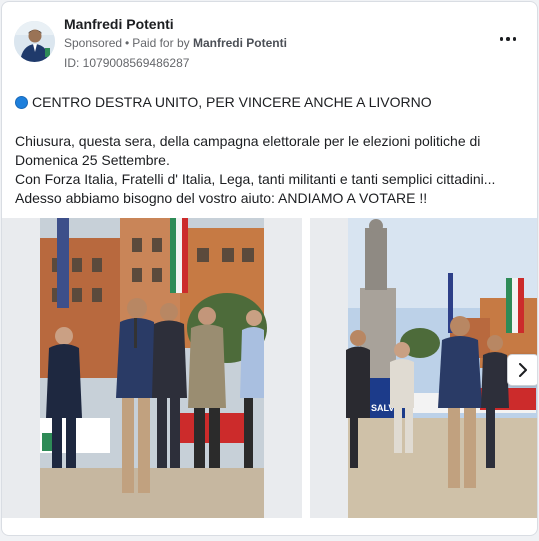 The height and width of the screenshot is (541, 539). I want to click on avatar, so click(34, 41).